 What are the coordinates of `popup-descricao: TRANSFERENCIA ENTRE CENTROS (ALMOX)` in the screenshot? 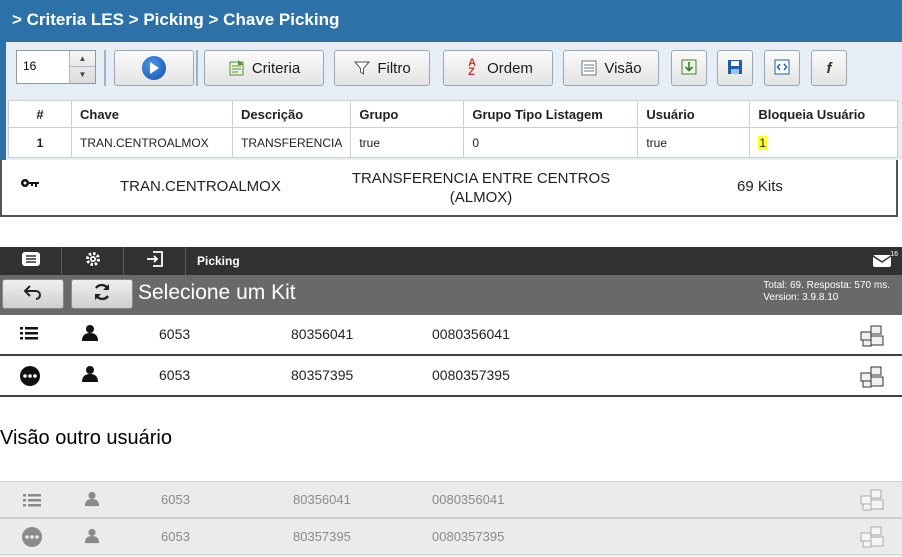 It's located at (481, 188).